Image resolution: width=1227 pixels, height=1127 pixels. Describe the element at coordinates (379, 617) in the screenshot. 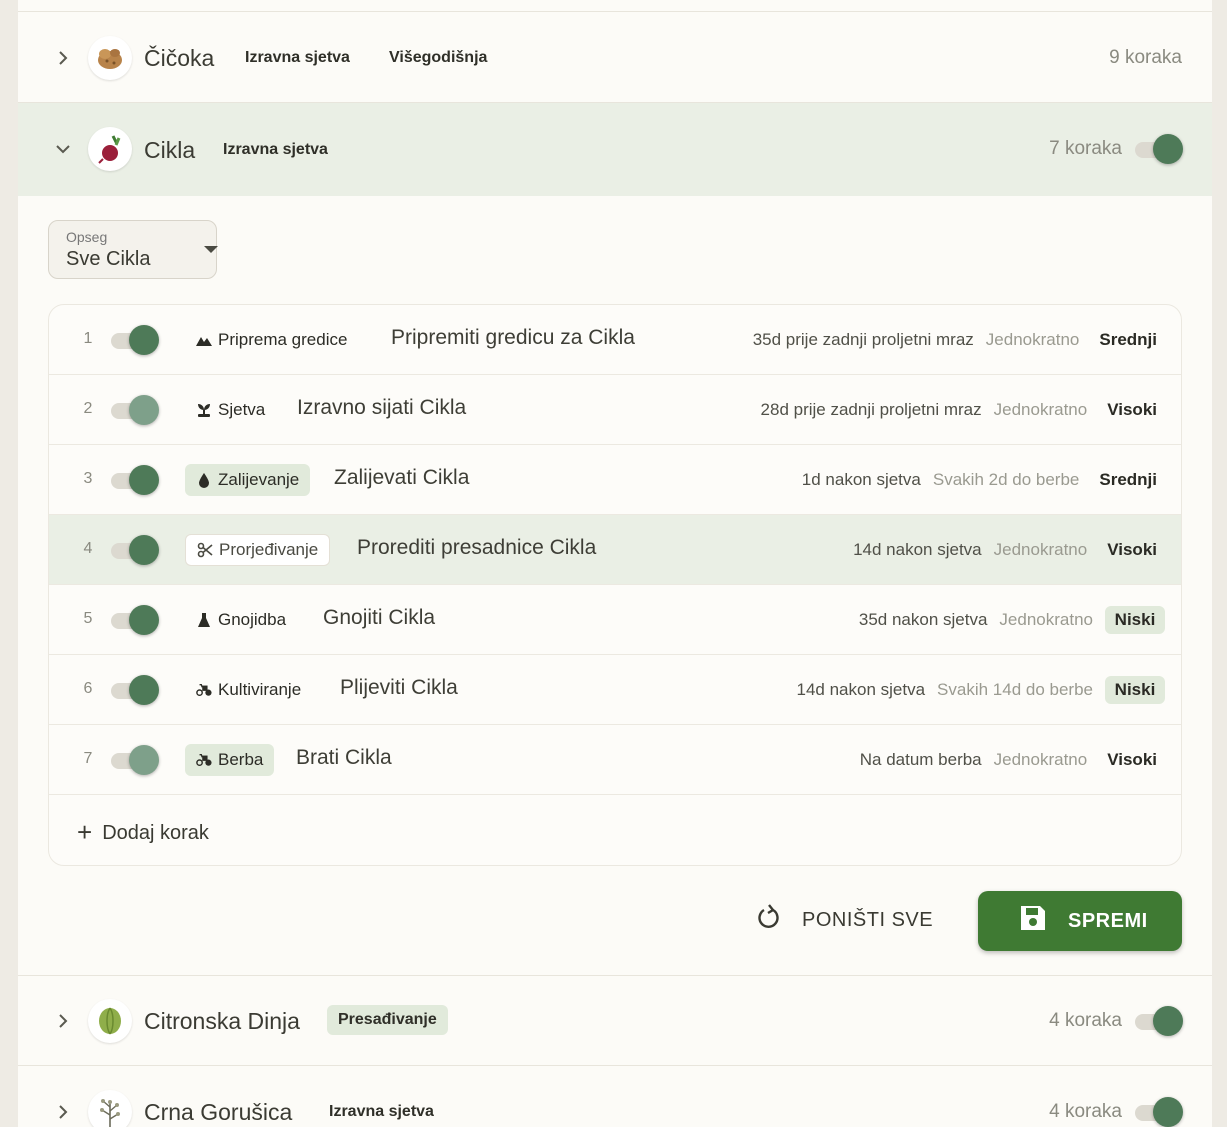

I see `step-title: Gnojiti Cikla` at that location.